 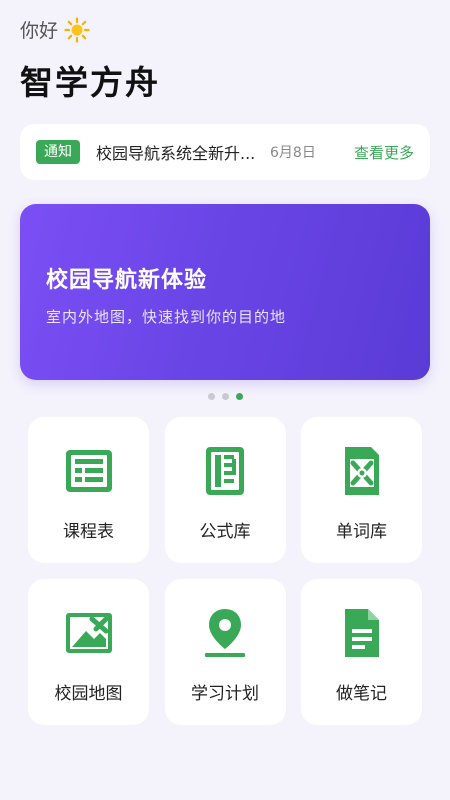 What do you see at coordinates (225, 471) in the screenshot?
I see `formula-book-icon` at bounding box center [225, 471].